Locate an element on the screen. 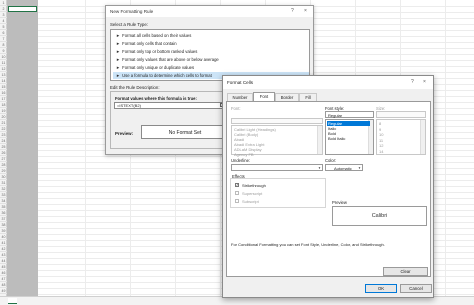 This screenshot has width=474, height=305. preview-label: Preview is located at coordinates (339, 202).